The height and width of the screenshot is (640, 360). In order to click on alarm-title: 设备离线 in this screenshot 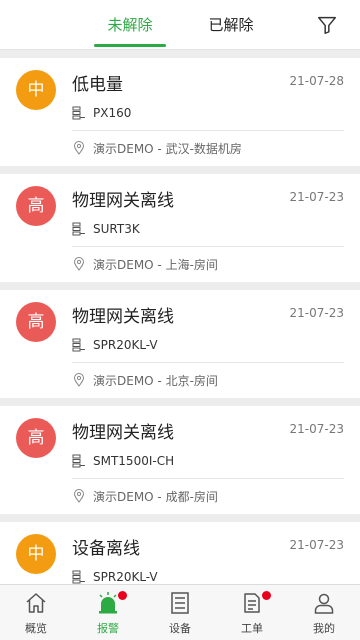, I will do `click(106, 549)`.